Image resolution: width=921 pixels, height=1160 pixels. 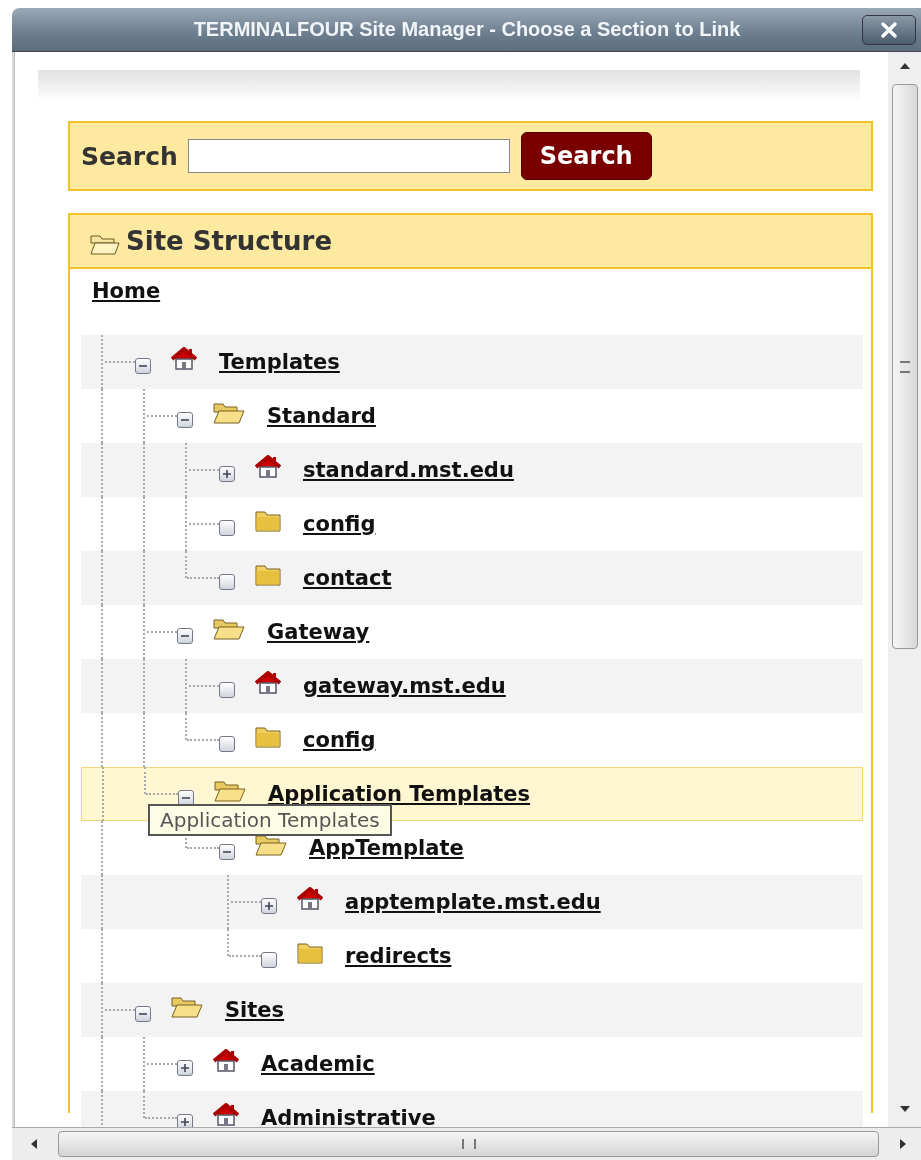 I want to click on section-link: Sites, so click(x=255, y=1010).